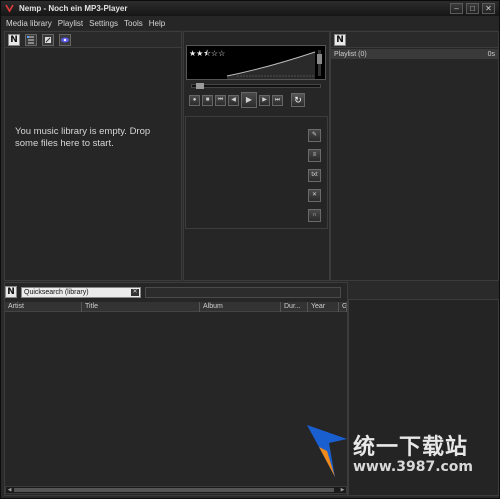 The height and width of the screenshot is (499, 500). What do you see at coordinates (314, 155) in the screenshot?
I see `equalizer-icon: ≡` at bounding box center [314, 155].